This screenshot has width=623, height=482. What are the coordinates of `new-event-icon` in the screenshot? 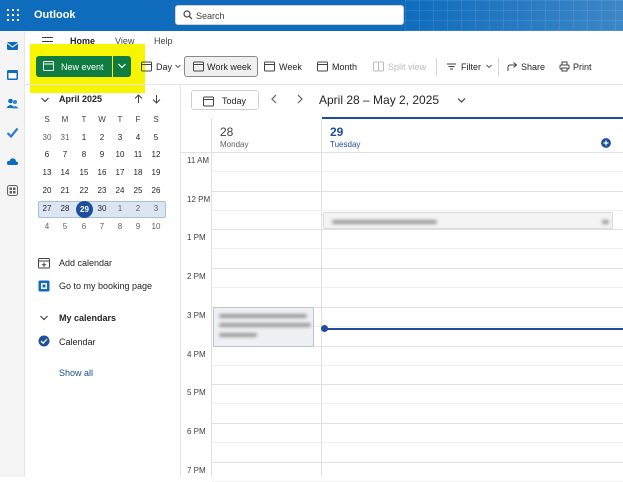 It's located at (48, 66).